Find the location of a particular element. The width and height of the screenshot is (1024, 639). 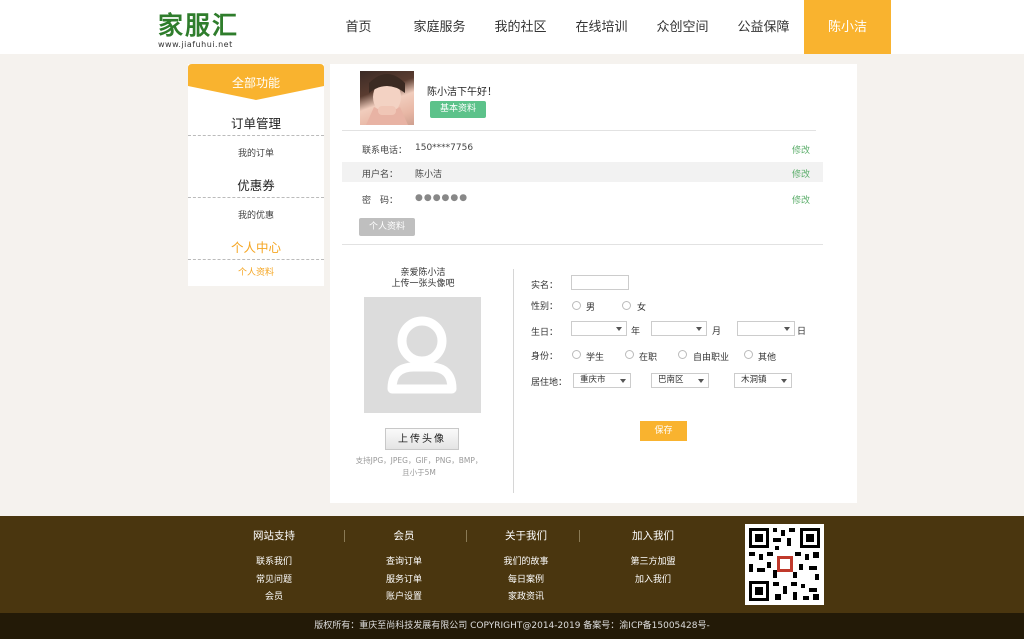

upload-prompt-line1: 亲爱陈小洁 is located at coordinates (423, 273).